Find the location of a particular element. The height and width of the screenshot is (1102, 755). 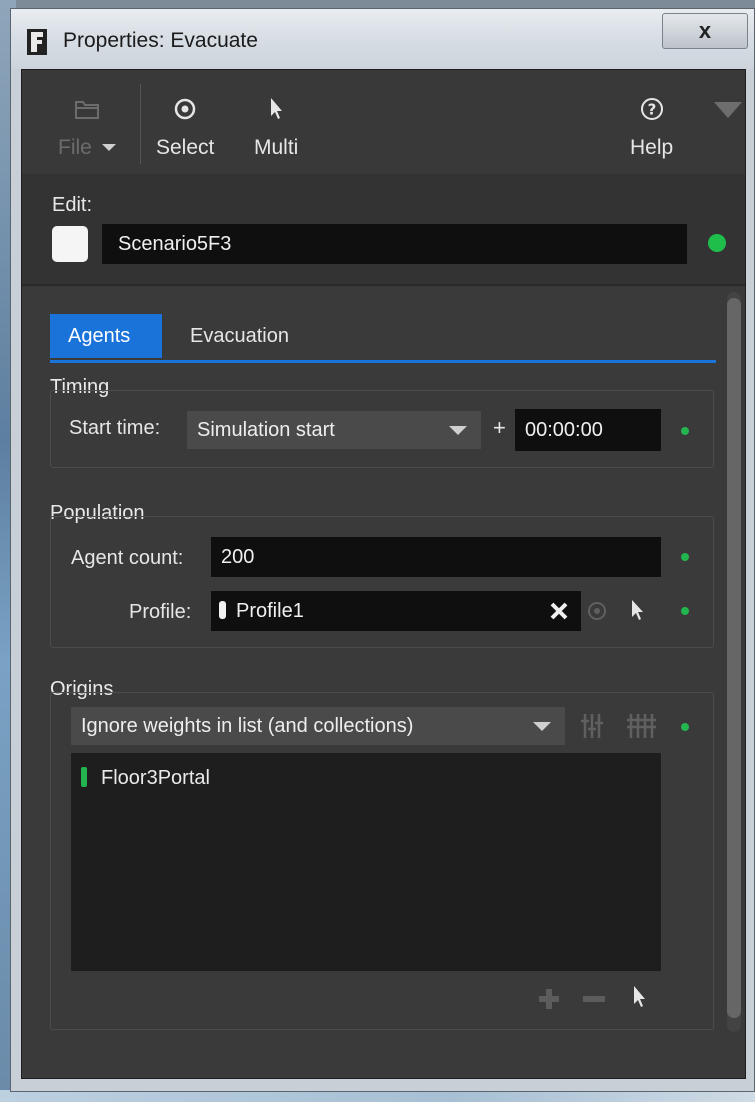

close-button: x is located at coordinates (705, 31).